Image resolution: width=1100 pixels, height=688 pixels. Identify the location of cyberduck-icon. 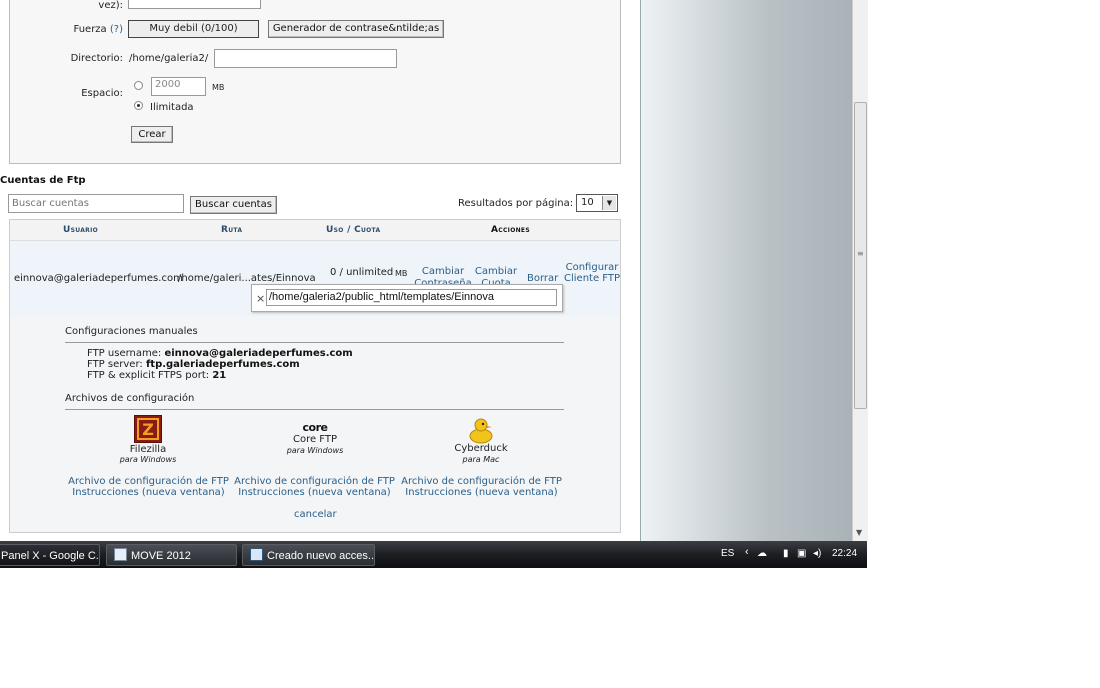
(481, 430).